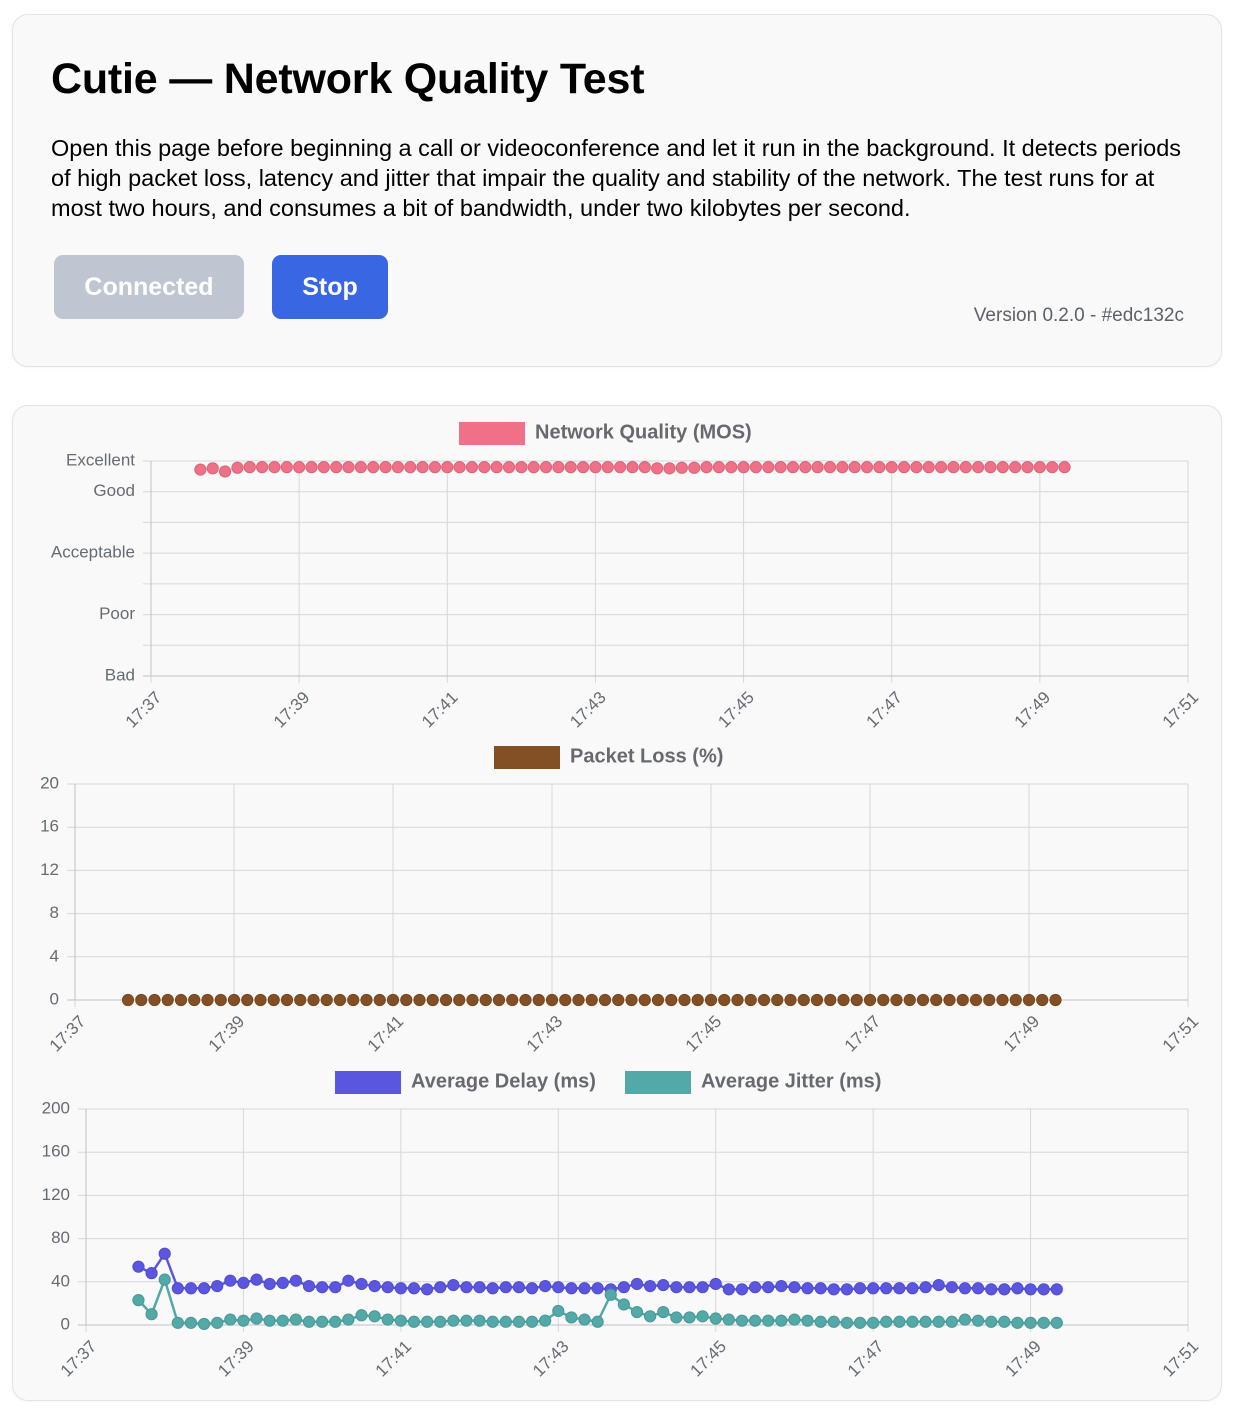  Describe the element at coordinates (54, 998) in the screenshot. I see `y-tick-label: 0` at that location.